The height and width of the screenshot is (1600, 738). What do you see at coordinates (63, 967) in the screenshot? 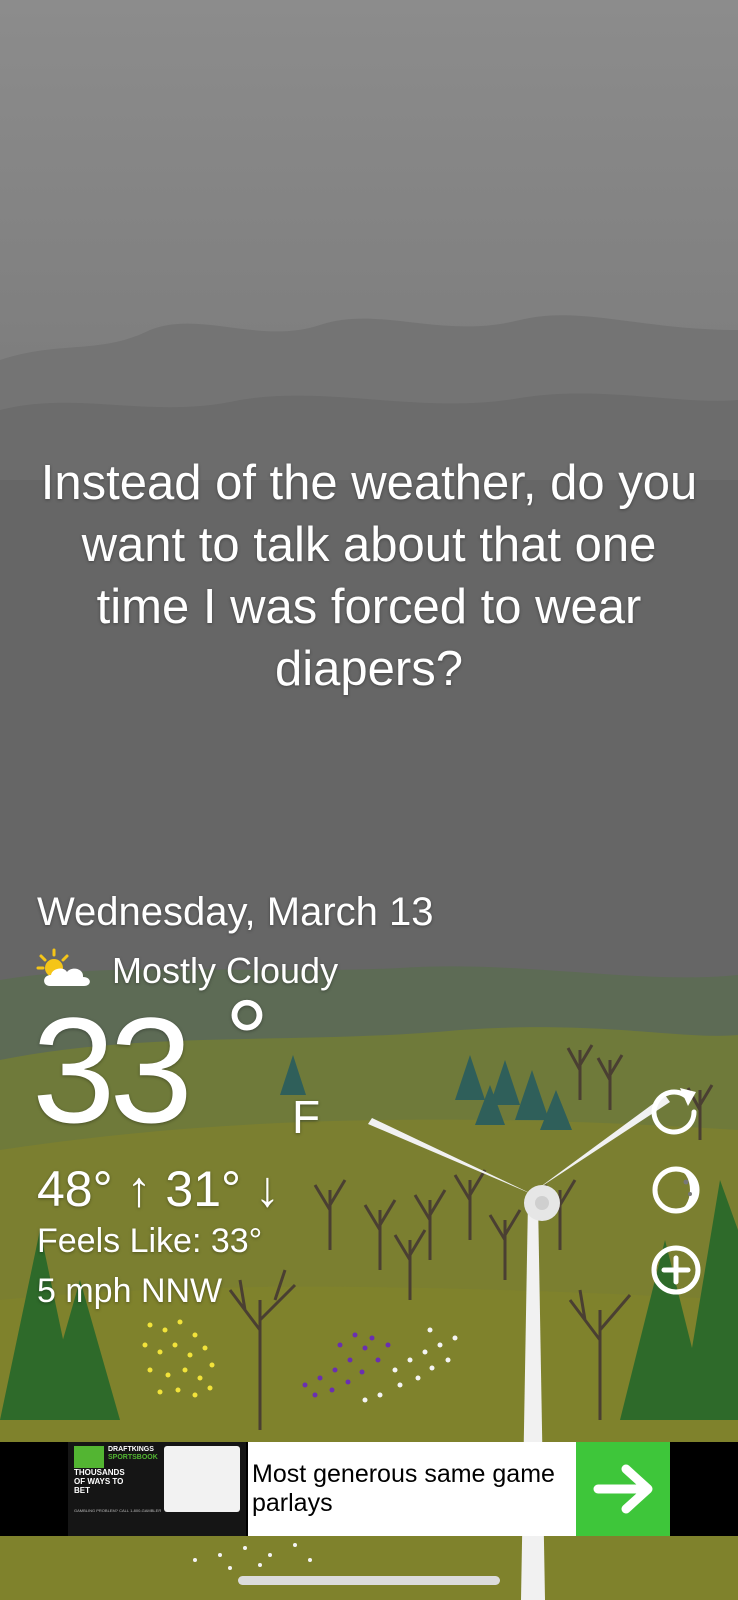
I see `partly-cloudy-icon` at bounding box center [63, 967].